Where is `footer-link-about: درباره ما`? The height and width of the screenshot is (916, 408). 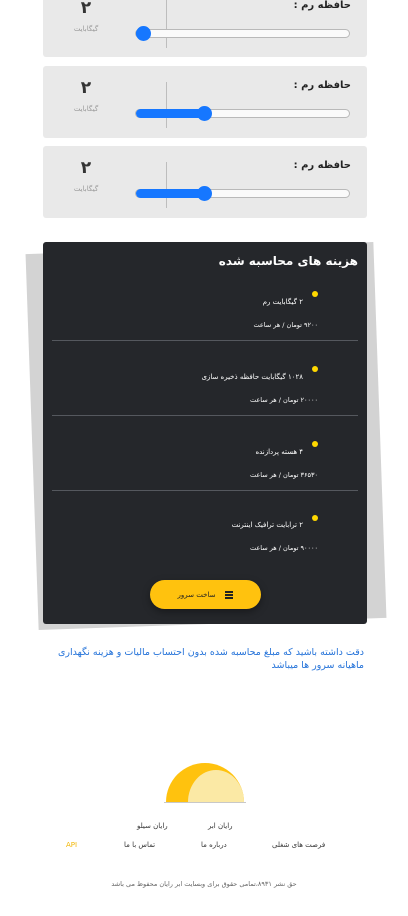 footer-link-about: درباره ما is located at coordinates (214, 845).